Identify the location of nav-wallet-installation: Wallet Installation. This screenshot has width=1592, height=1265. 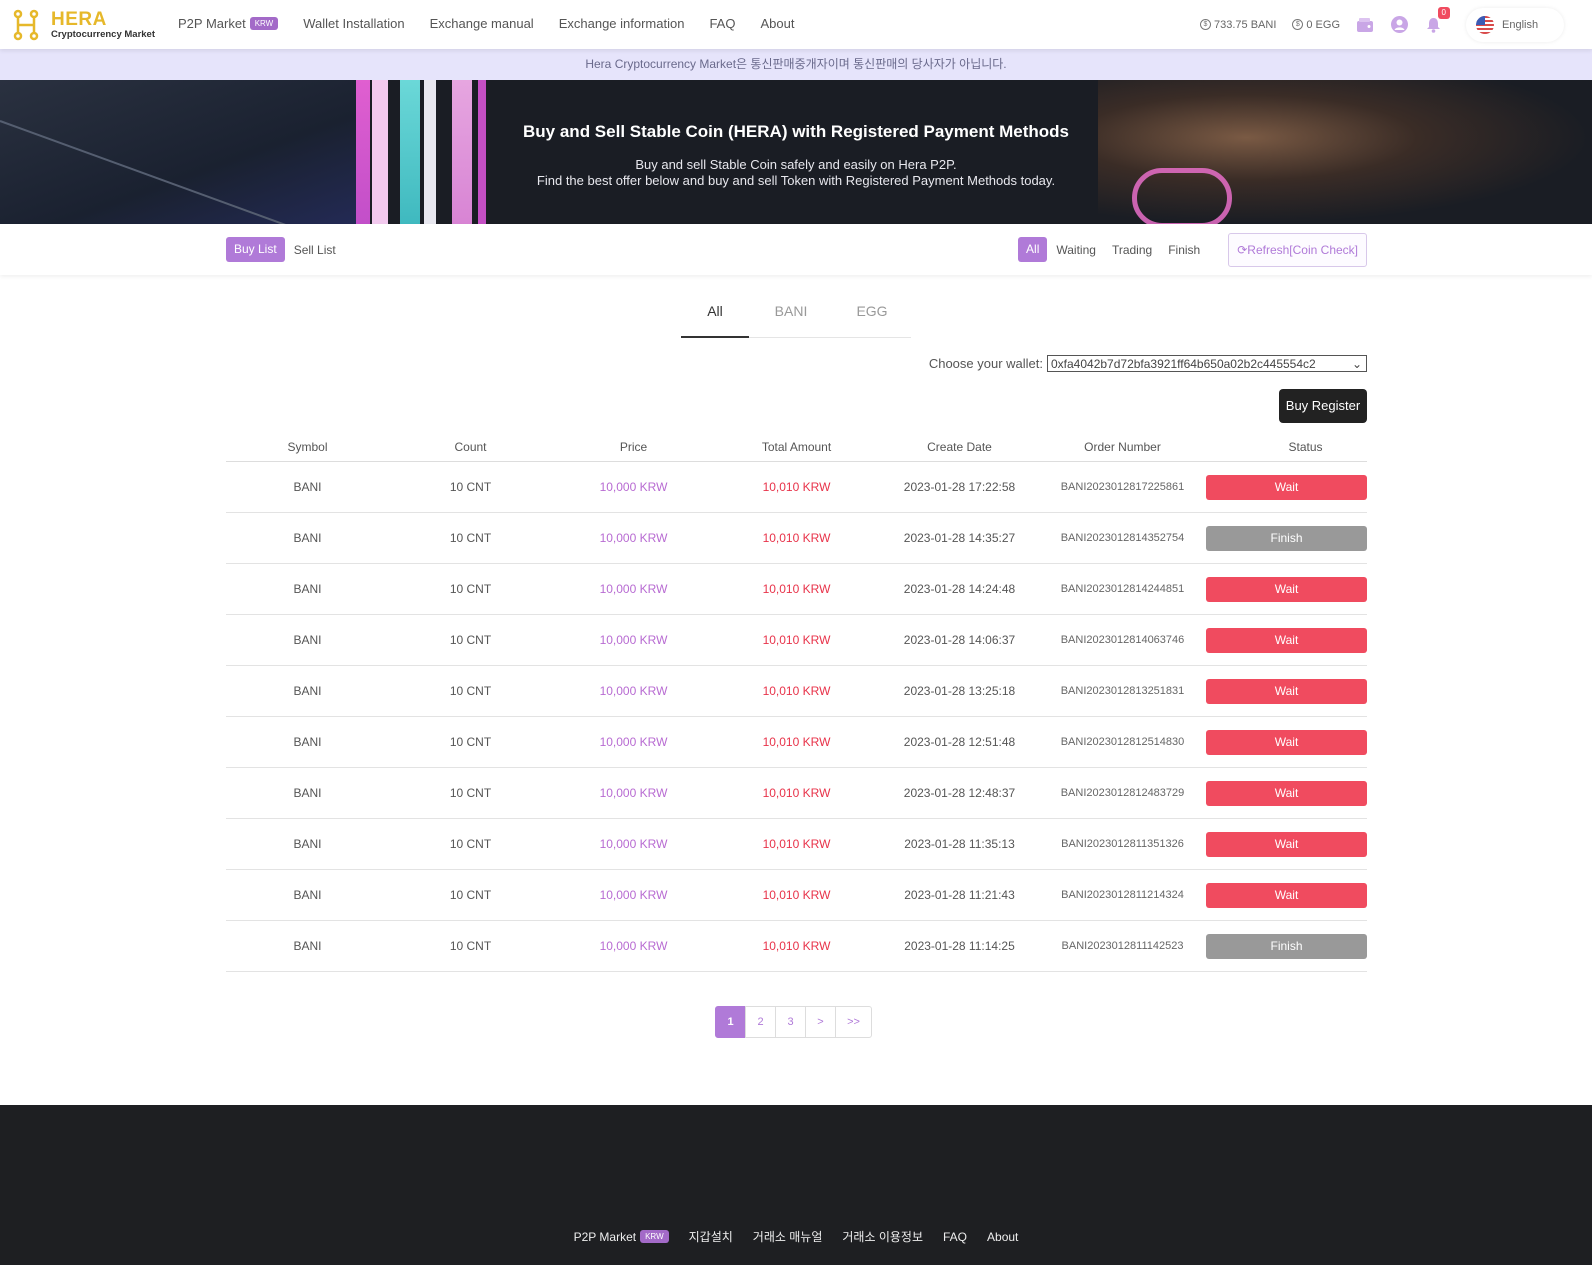
(353, 23).